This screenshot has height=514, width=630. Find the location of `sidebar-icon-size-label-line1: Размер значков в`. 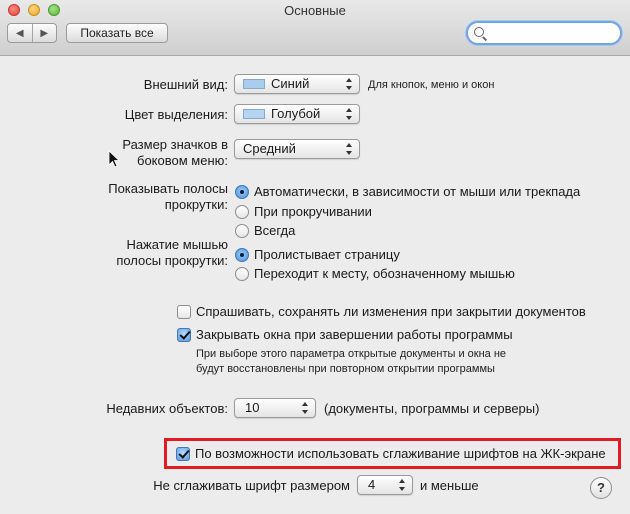

sidebar-icon-size-label-line1: Размер значков в is located at coordinates (175, 144).